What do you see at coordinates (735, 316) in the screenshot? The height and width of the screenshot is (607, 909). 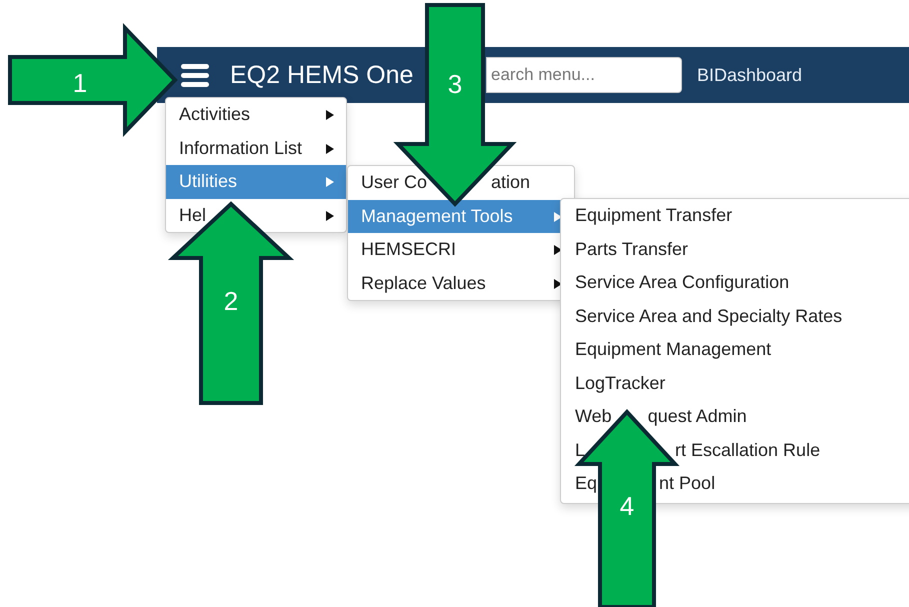 I see `menu-item: Service Area and Specialty Rates` at bounding box center [735, 316].